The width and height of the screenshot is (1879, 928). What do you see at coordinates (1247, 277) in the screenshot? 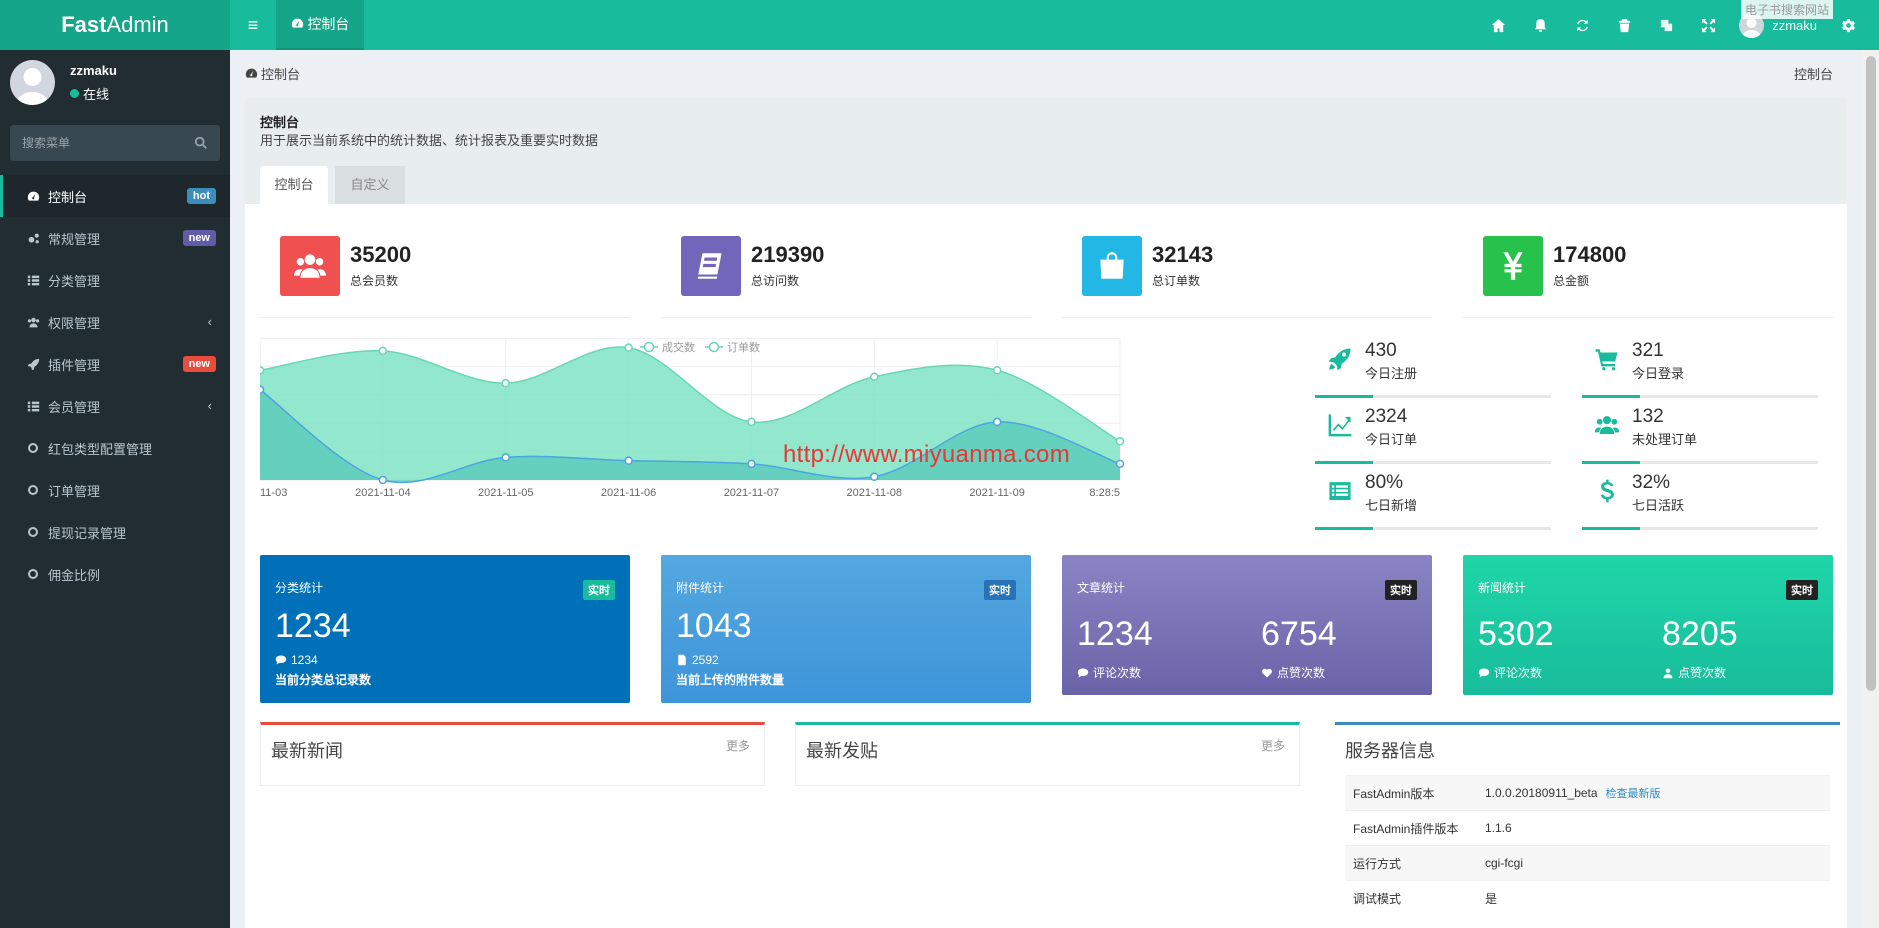
I see `stat-total-orders: 32143 总订单数` at bounding box center [1247, 277].